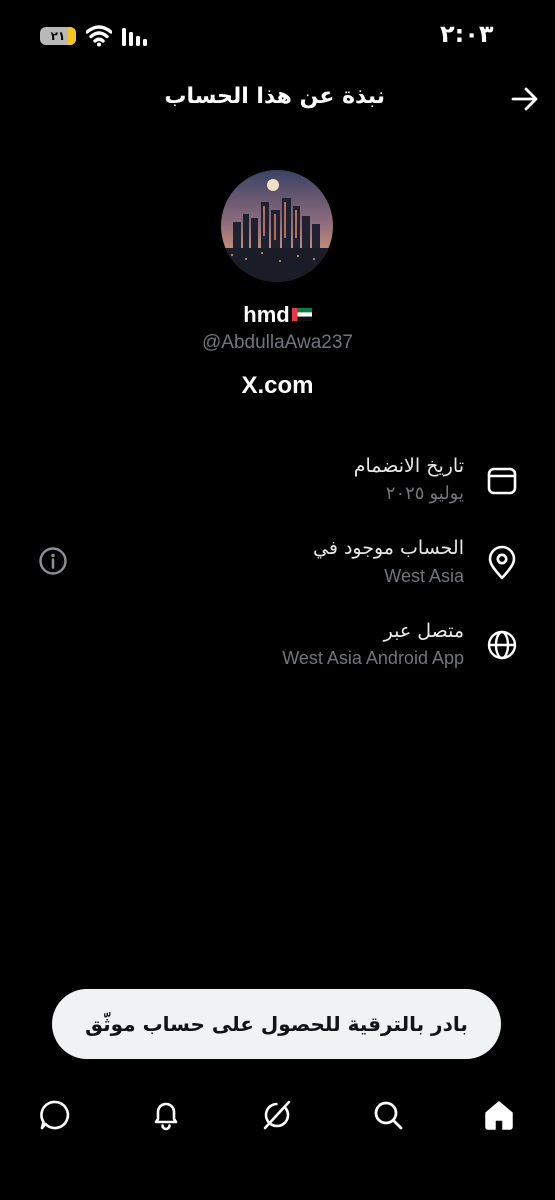 The height and width of the screenshot is (1200, 555). What do you see at coordinates (277, 386) in the screenshot?
I see `profile-link: X.com` at bounding box center [277, 386].